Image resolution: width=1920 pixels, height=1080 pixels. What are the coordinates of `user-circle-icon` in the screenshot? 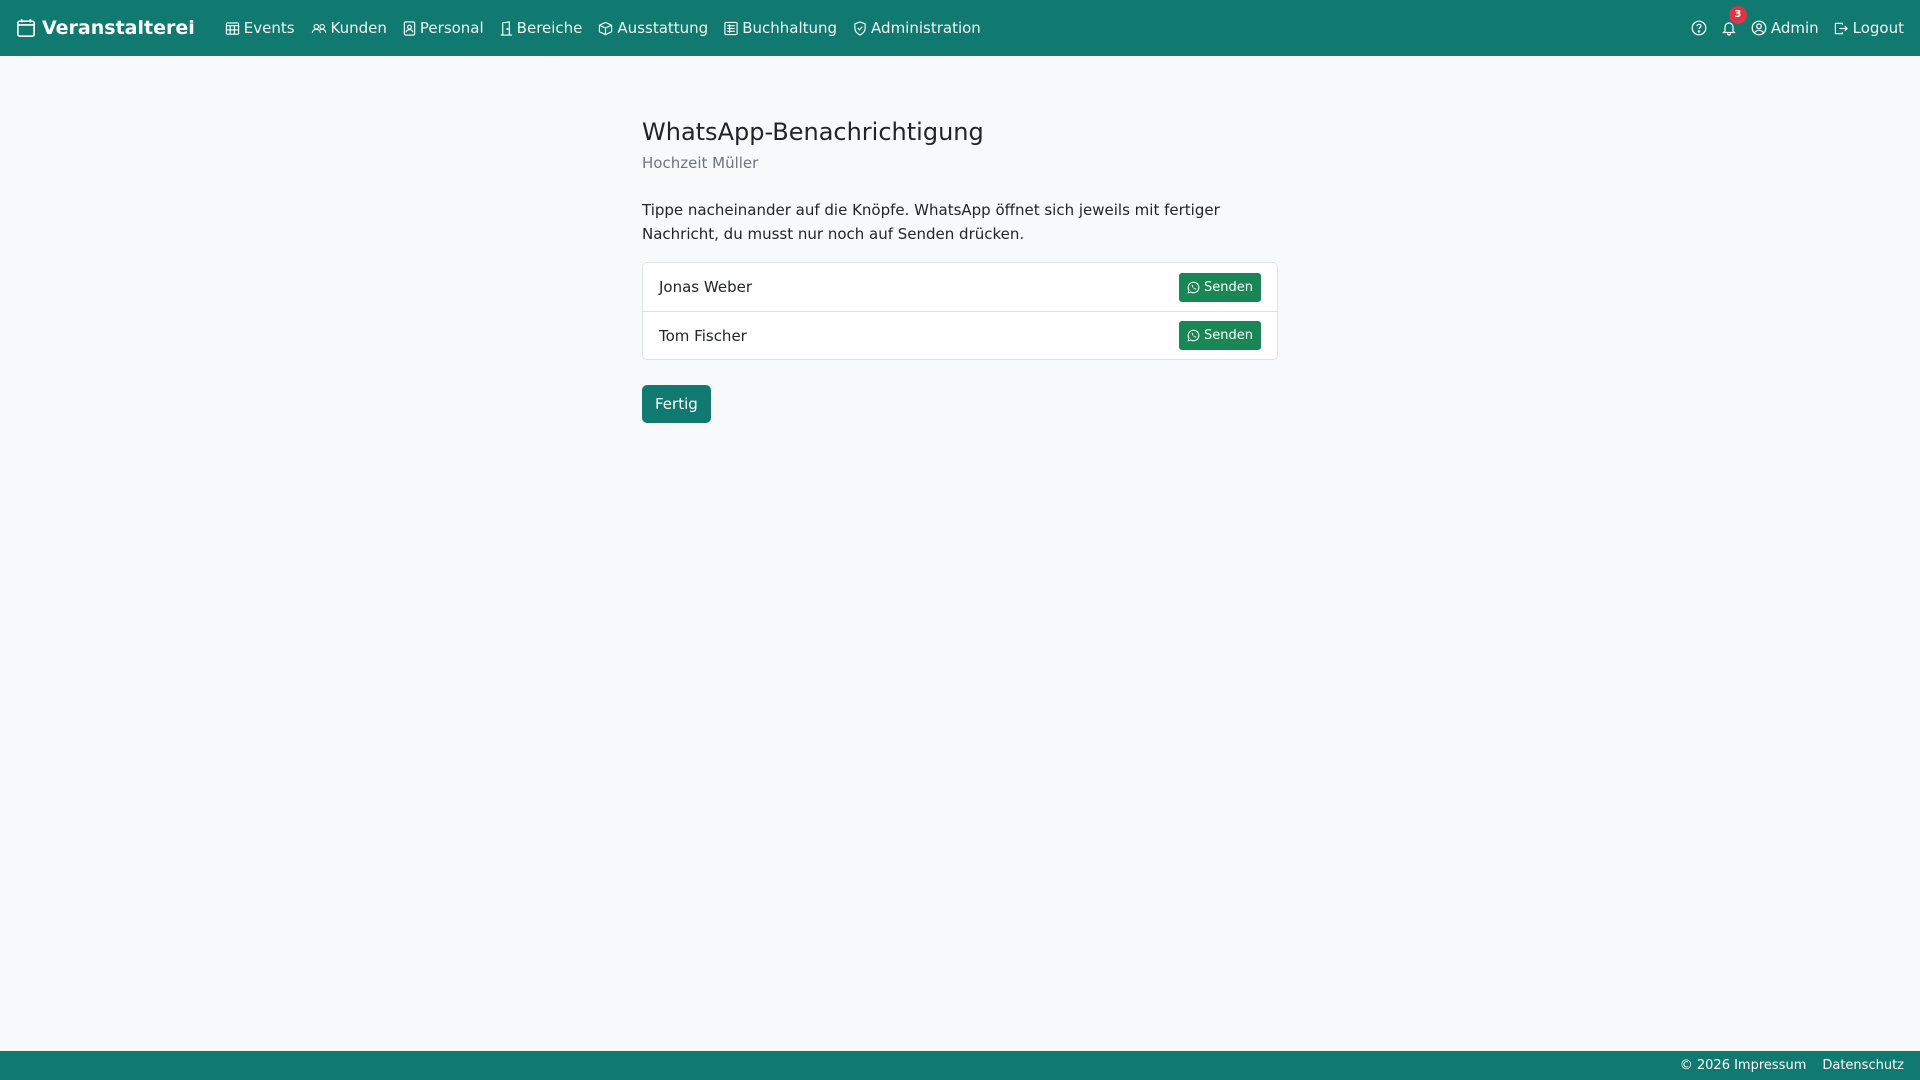 It's located at (1759, 28).